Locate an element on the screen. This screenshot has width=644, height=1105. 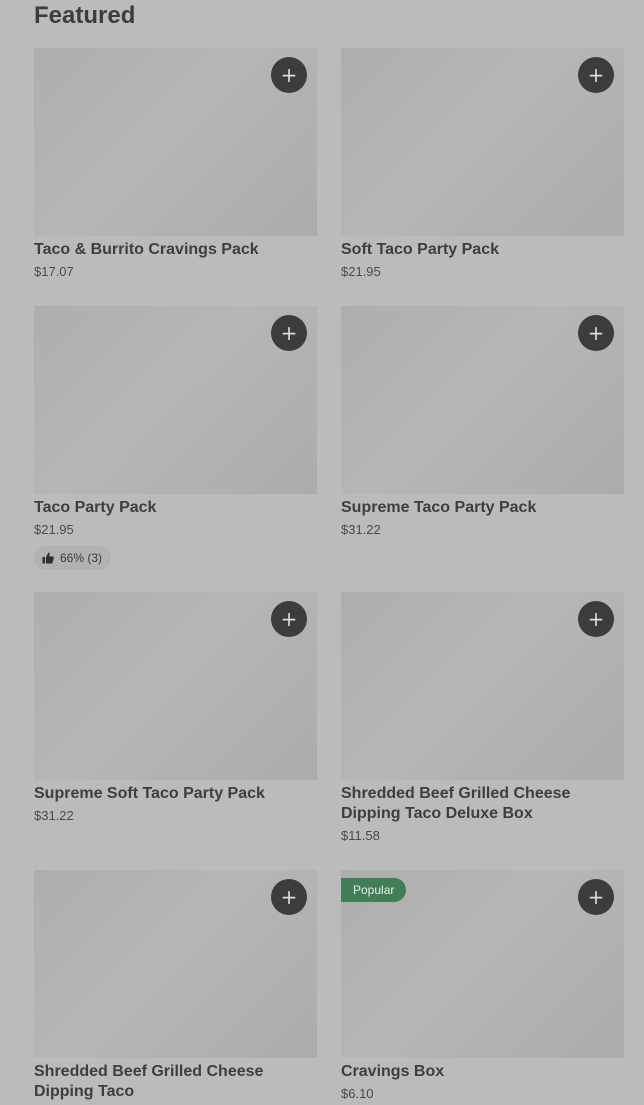
product-name: Taco Party Pack is located at coordinates (175, 508).